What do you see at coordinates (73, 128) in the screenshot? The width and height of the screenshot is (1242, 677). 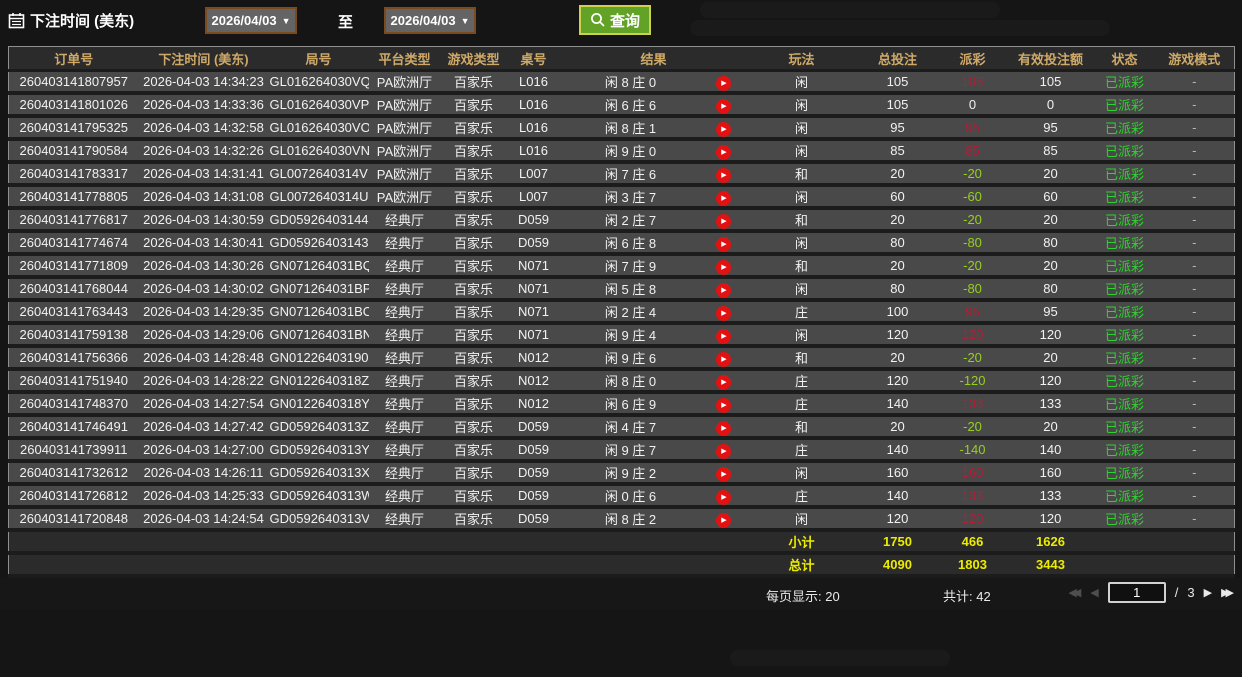 I see `order-number: 260403141795325` at bounding box center [73, 128].